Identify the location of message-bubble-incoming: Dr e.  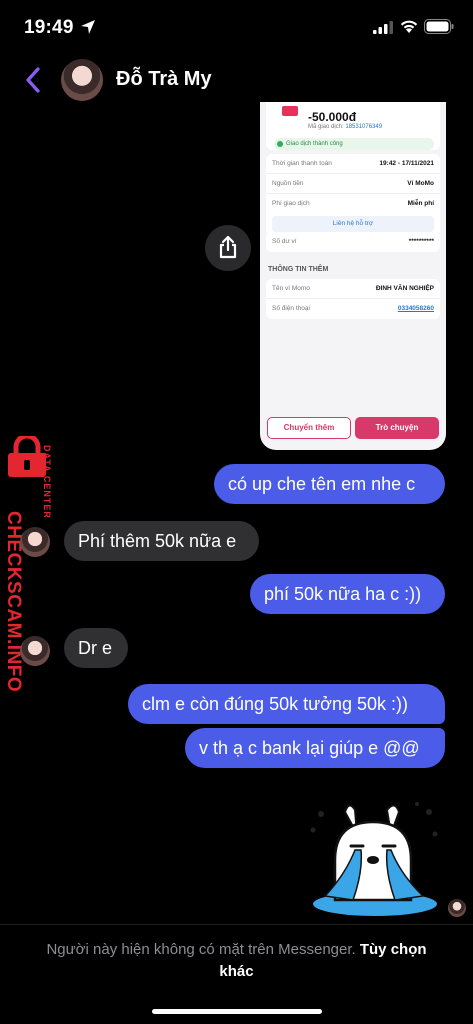
(96, 648).